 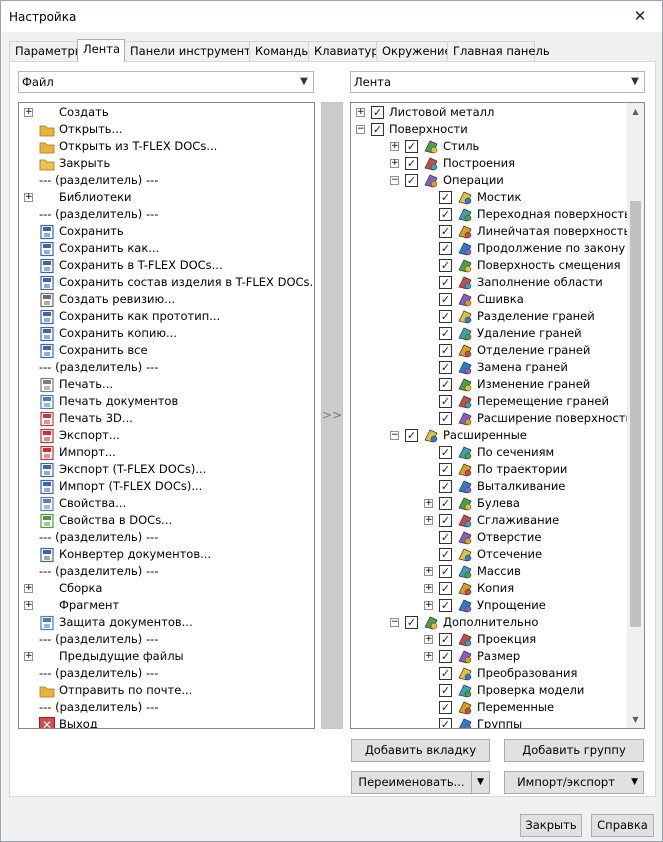 I want to click on import-export-button: Импорт/экспорт ▼, so click(x=574, y=782).